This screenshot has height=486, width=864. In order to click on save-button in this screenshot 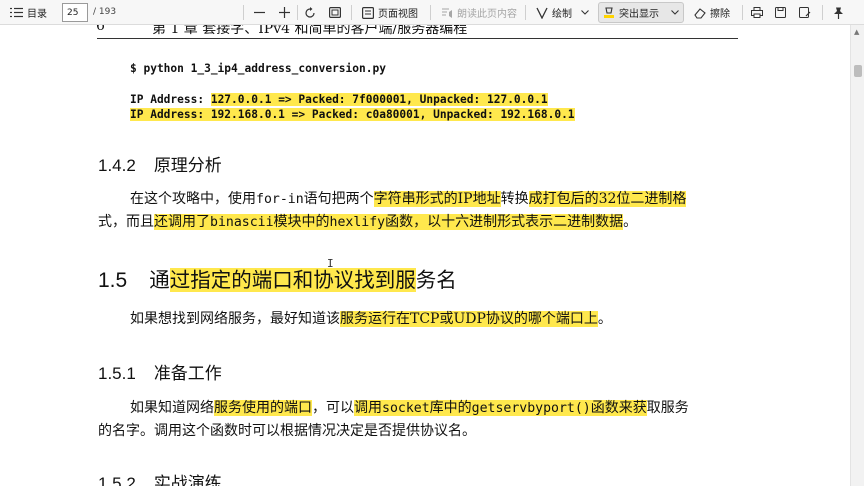, I will do `click(780, 12)`.